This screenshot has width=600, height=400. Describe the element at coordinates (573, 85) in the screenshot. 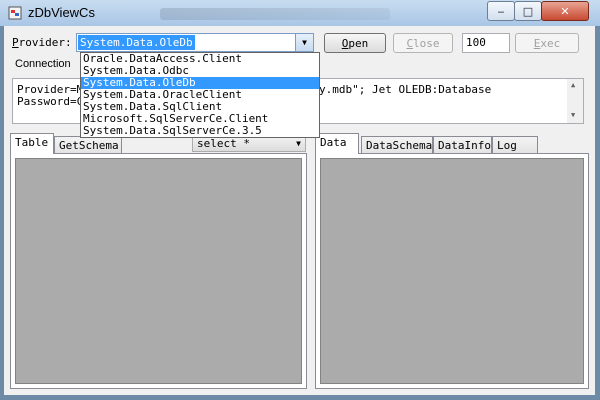

I see `scroll-up-icon: ▲` at that location.